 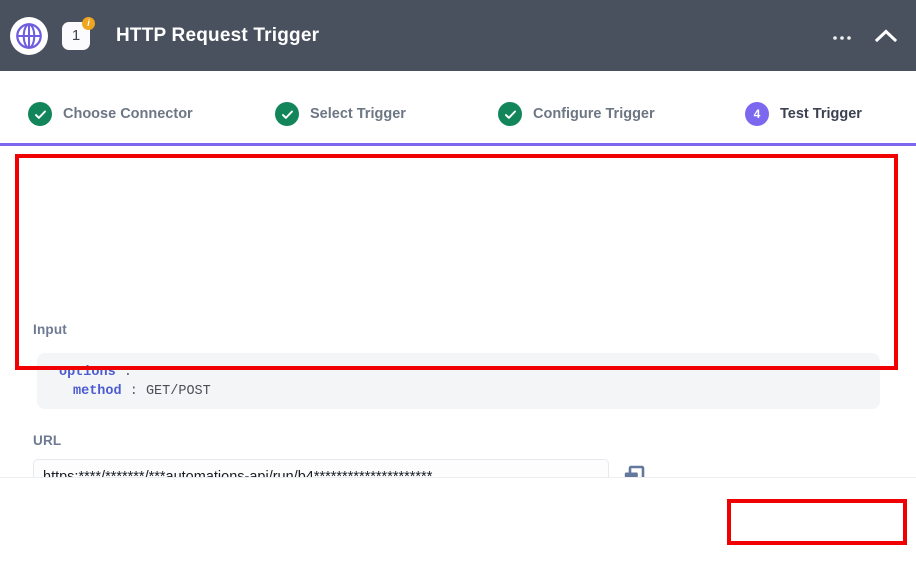 I want to click on stepper-item-choose-connector: Choose Connector, so click(x=110, y=114).